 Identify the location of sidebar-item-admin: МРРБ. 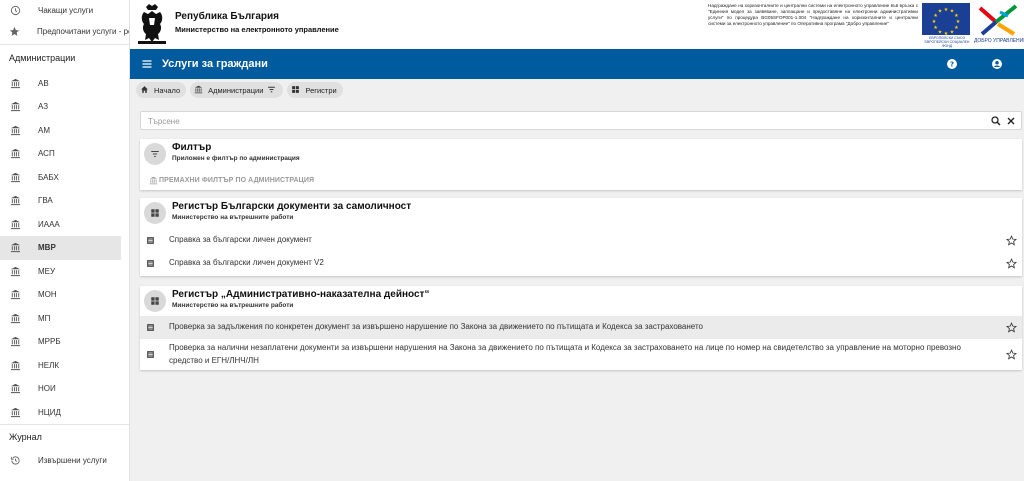
(64, 342).